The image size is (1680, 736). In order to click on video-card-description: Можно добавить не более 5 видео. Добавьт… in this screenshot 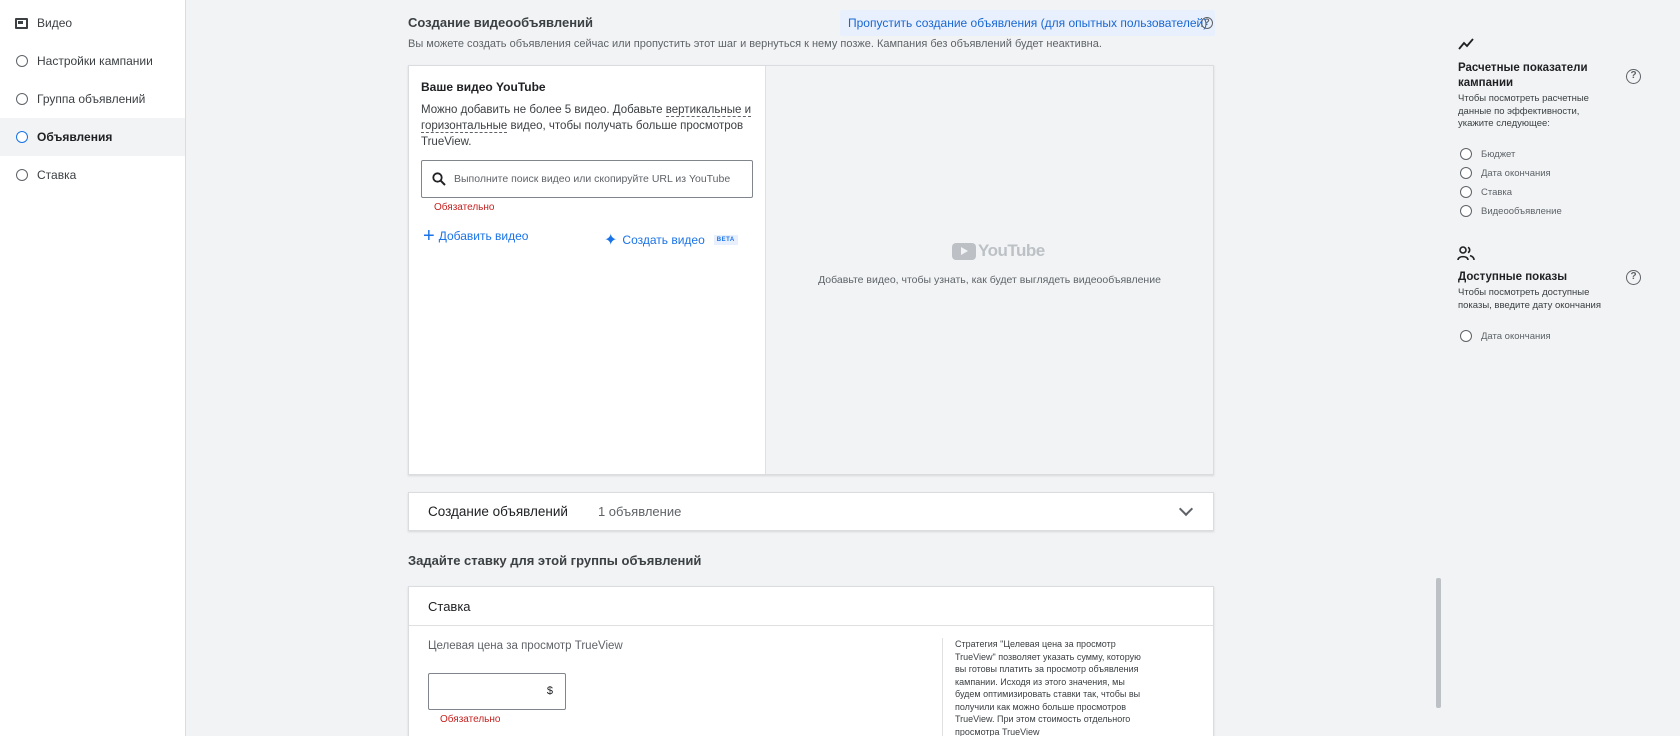, I will do `click(587, 126)`.